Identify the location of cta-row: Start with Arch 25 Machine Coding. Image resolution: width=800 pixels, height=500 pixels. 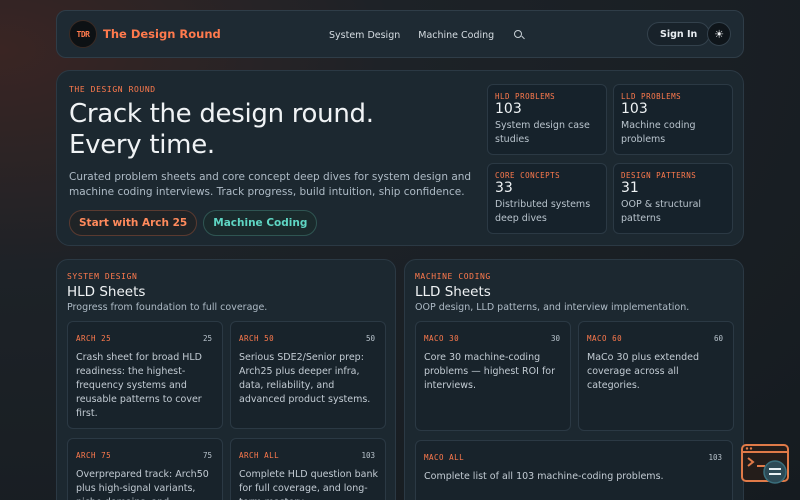
(193, 223).